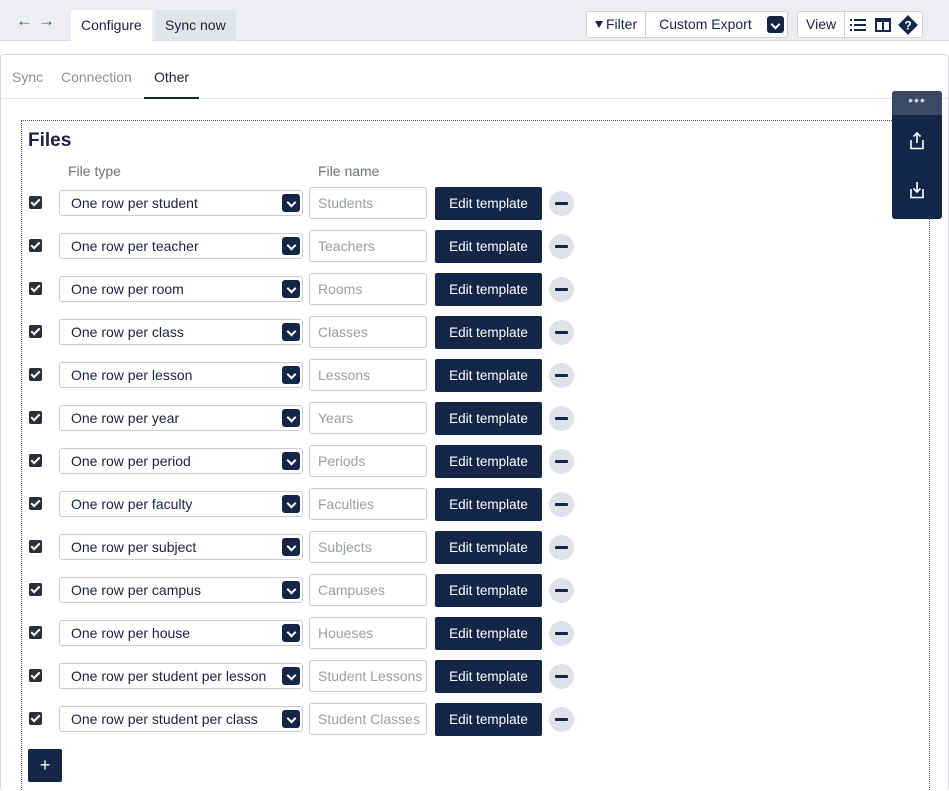 This screenshot has width=949, height=791. What do you see at coordinates (181, 203) in the screenshot?
I see `file-type-select: One row per student` at bounding box center [181, 203].